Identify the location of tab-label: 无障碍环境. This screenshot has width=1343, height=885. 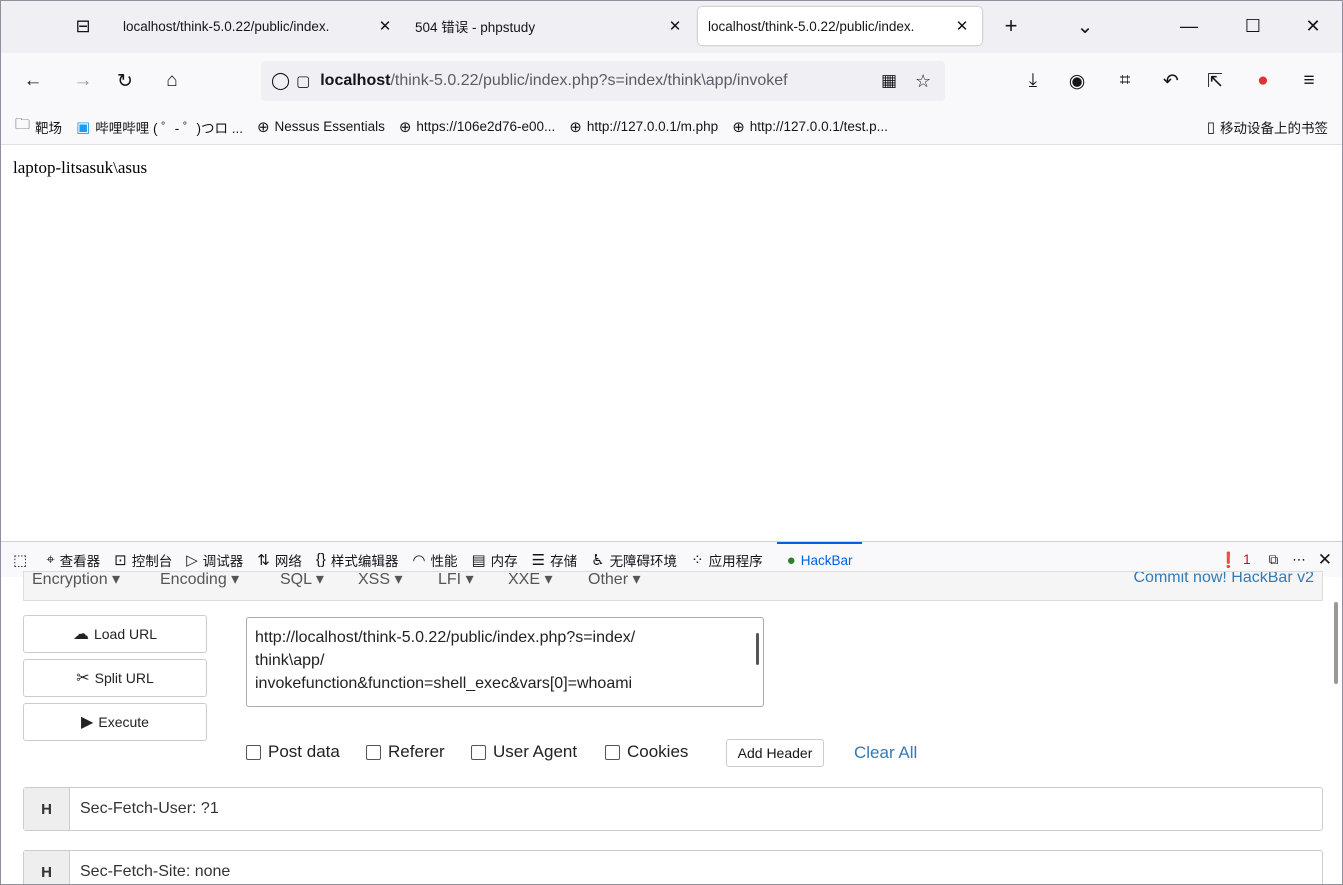
(643, 561).